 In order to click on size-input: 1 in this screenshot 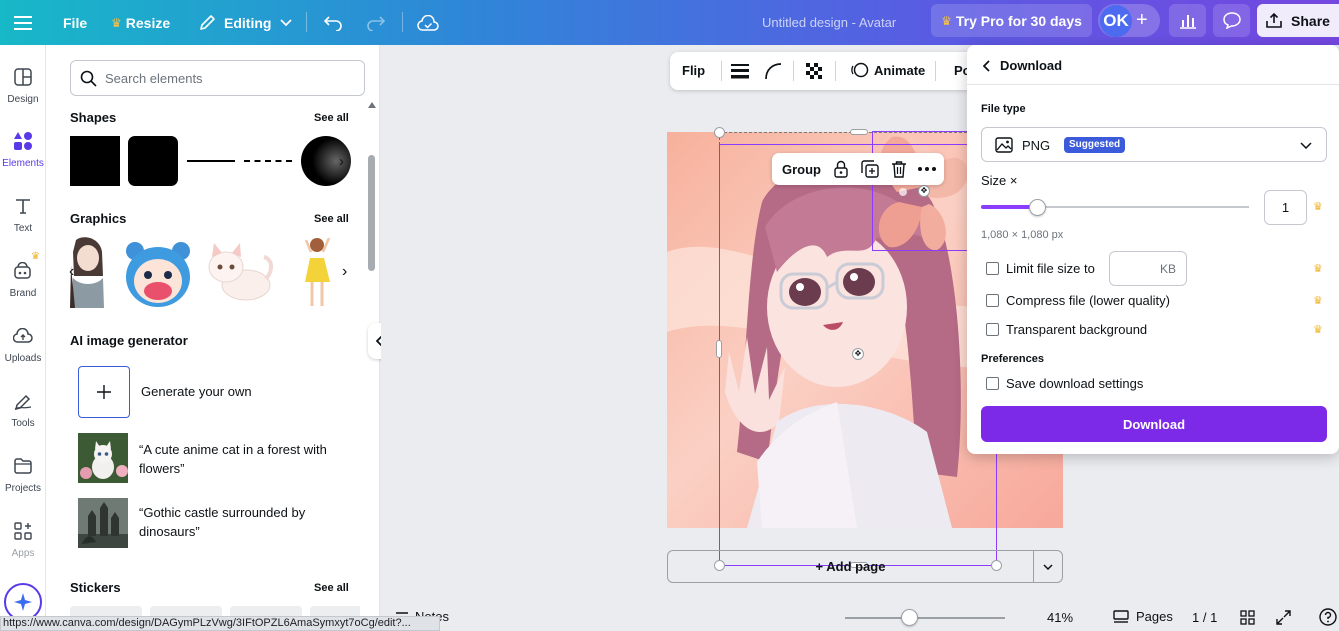, I will do `click(1285, 207)`.